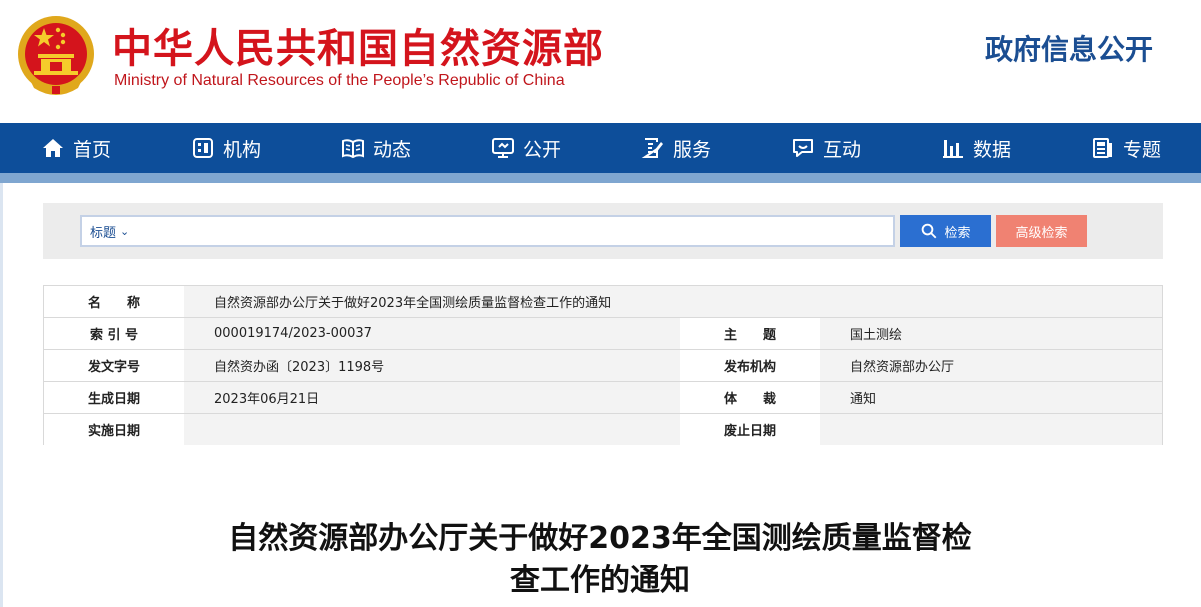 This screenshot has width=1201, height=607. What do you see at coordinates (92, 149) in the screenshot?
I see `nav-label: 首页` at bounding box center [92, 149].